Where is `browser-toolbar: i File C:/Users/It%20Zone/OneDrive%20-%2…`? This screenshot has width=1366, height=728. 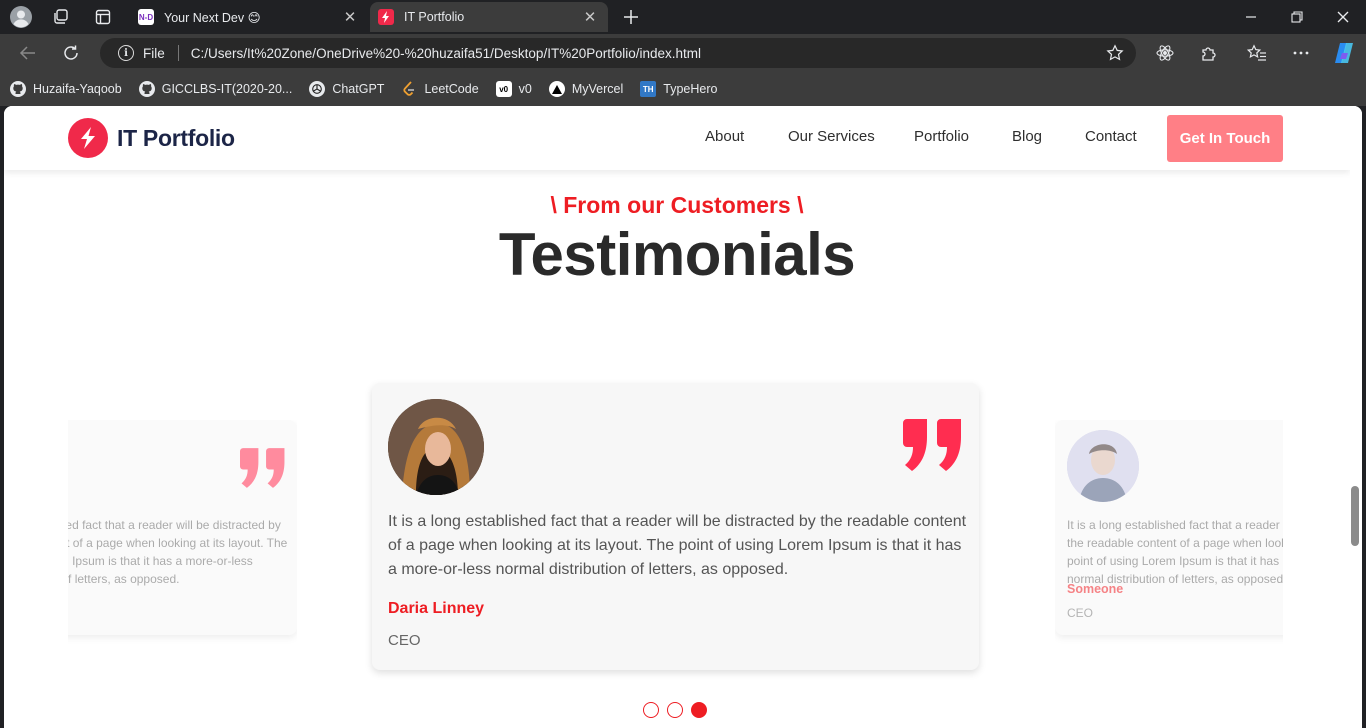 browser-toolbar: i File C:/Users/It%20Zone/OneDrive%20-%2… is located at coordinates (683, 53).